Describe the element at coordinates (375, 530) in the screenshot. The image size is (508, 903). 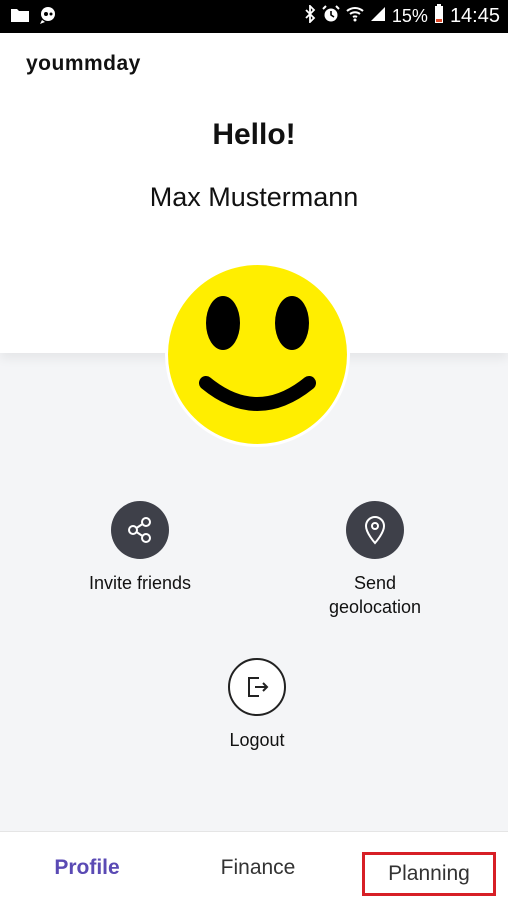
I see `map-pin-icon` at that location.